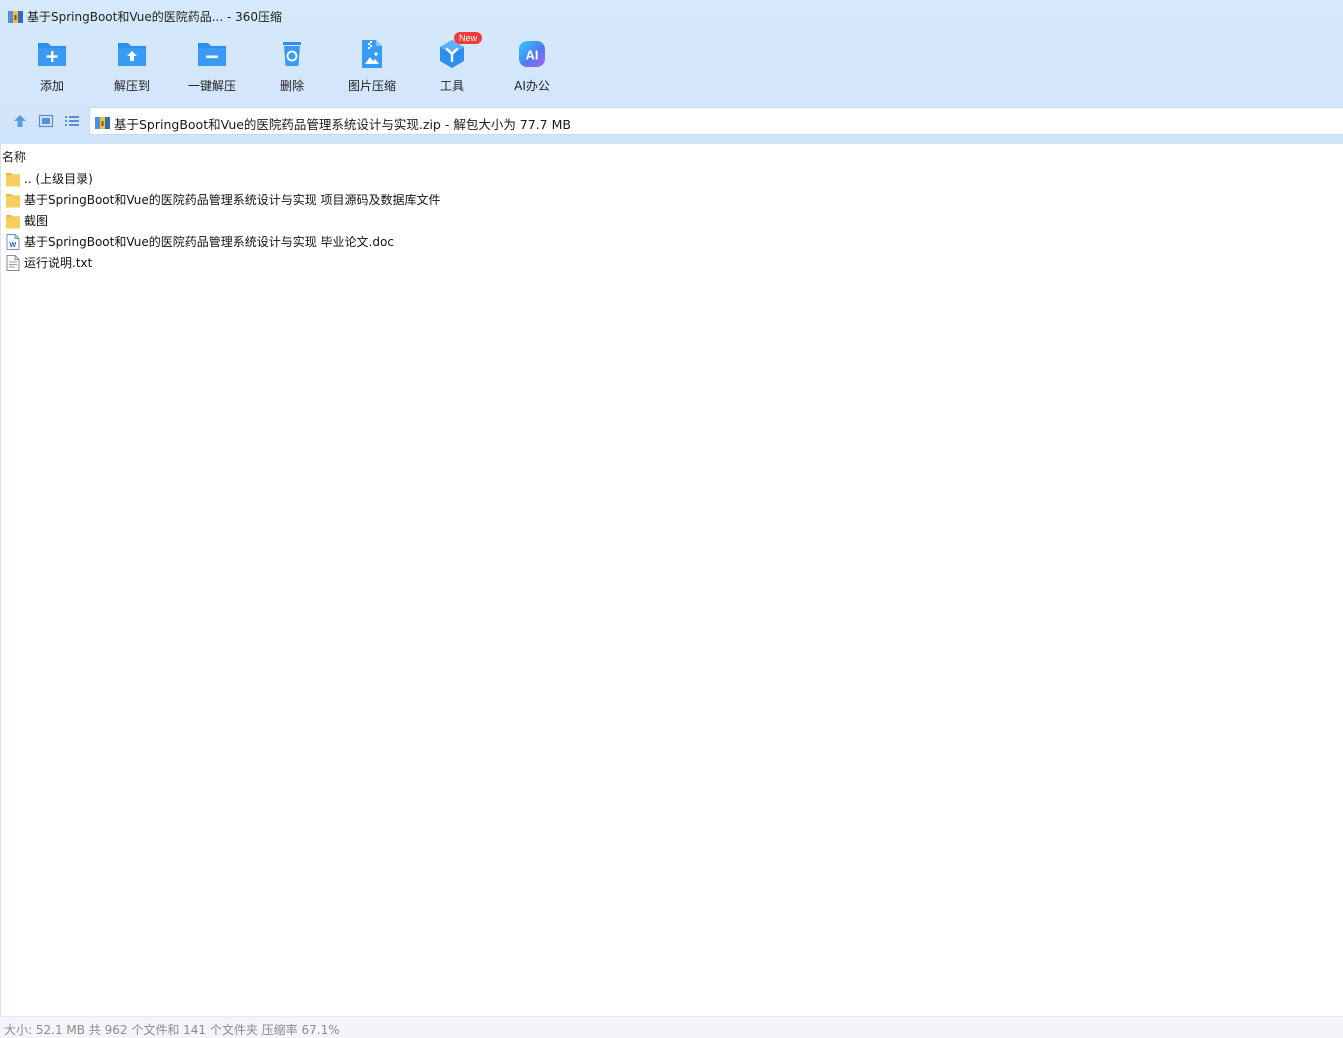  What do you see at coordinates (532, 86) in the screenshot?
I see `ai-office-label: AI办公` at bounding box center [532, 86].